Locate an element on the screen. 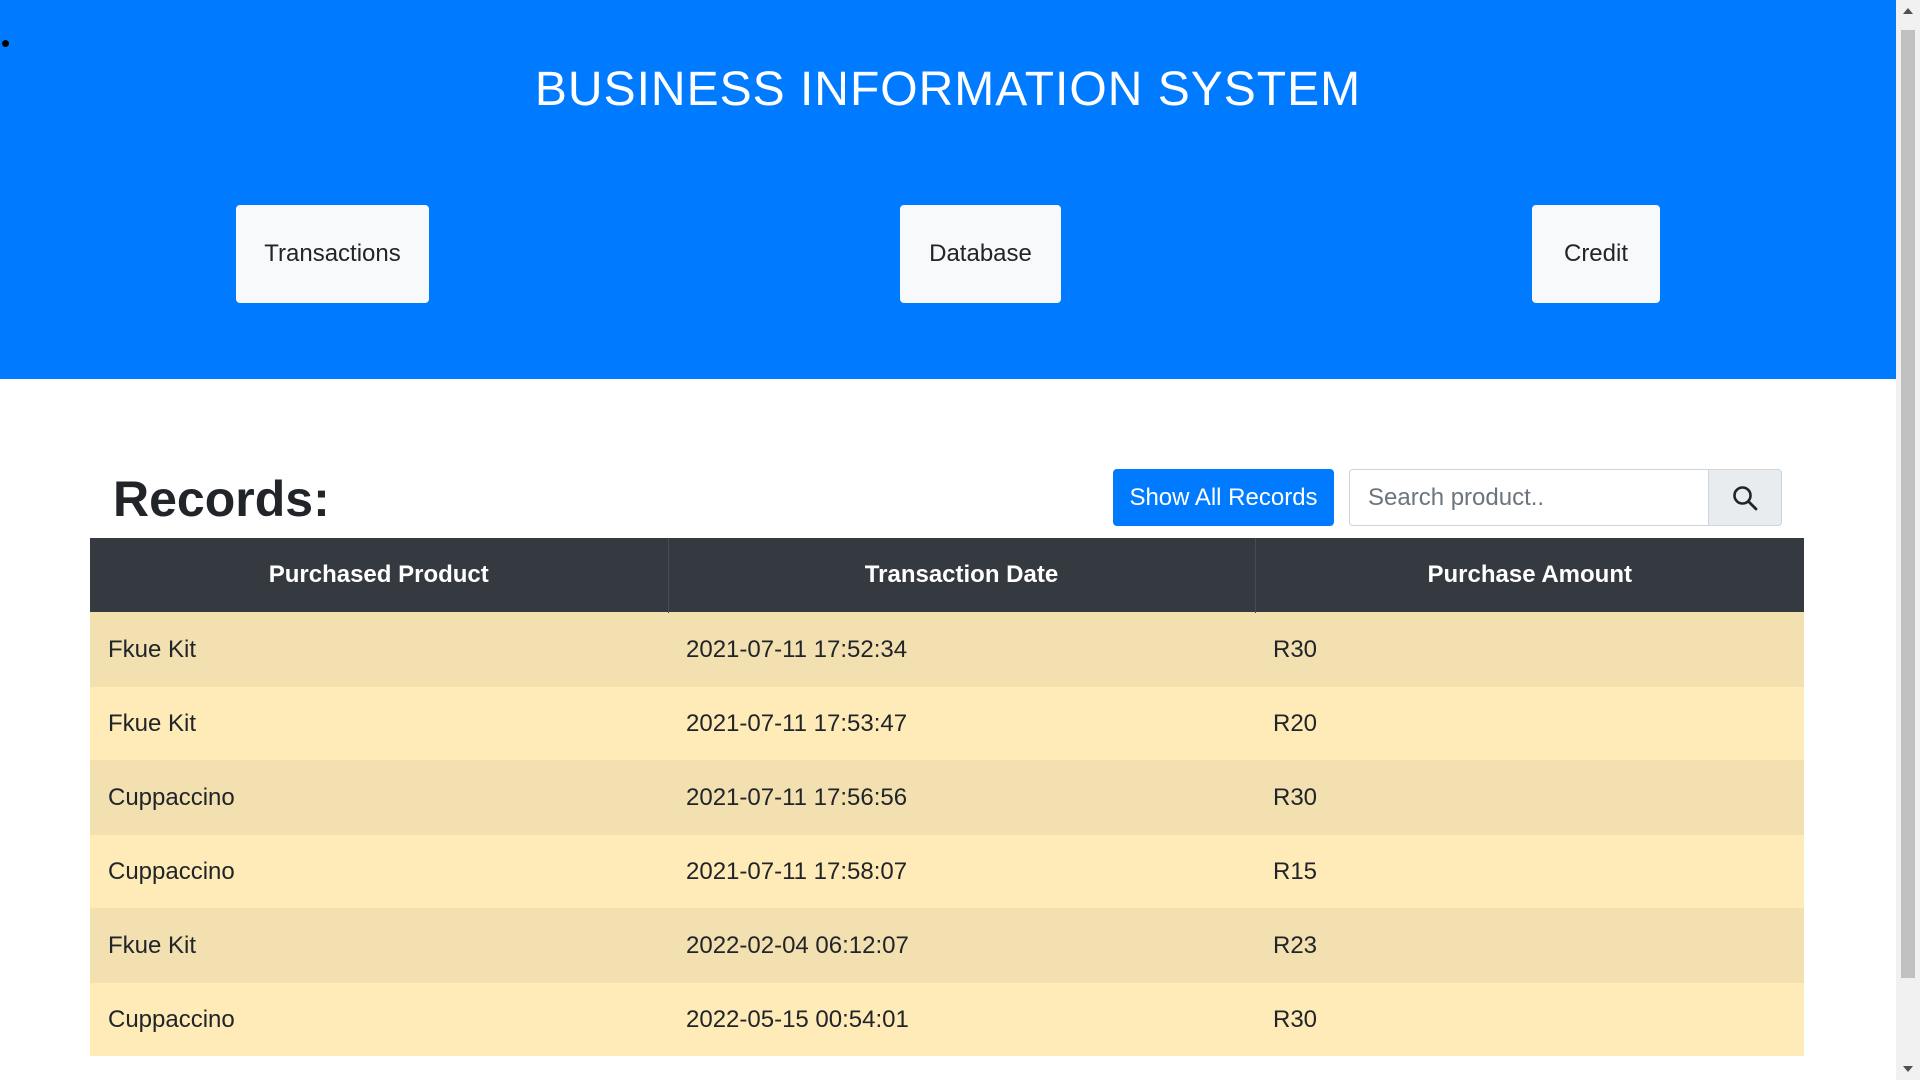 The width and height of the screenshot is (1920, 1080). scroll-up-arrow-icon is located at coordinates (1908, 11).